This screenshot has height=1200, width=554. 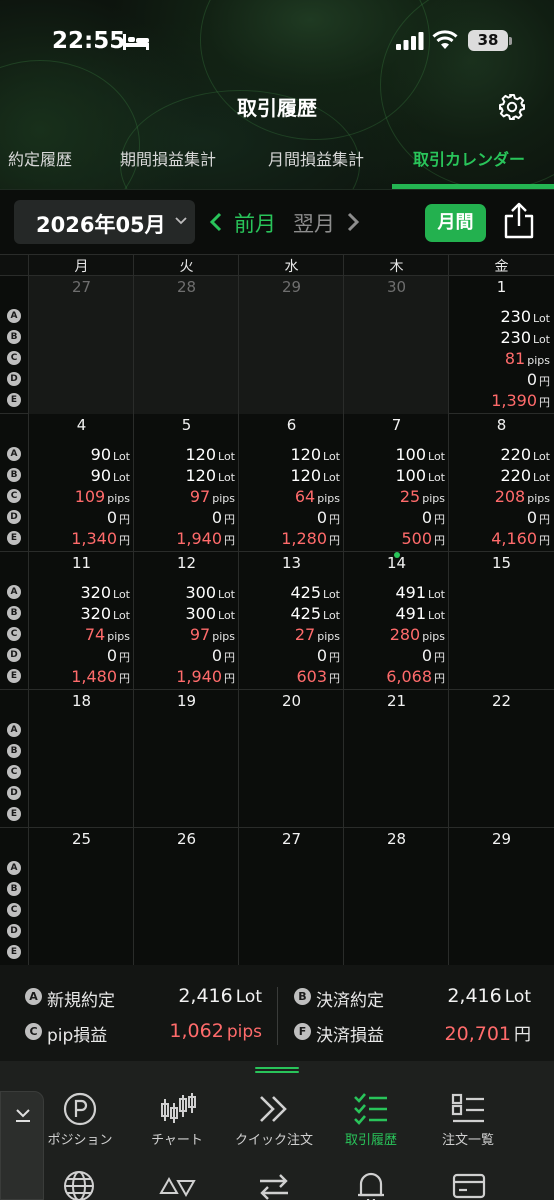 I want to click on weekday-thu: 木, so click(x=396, y=267).